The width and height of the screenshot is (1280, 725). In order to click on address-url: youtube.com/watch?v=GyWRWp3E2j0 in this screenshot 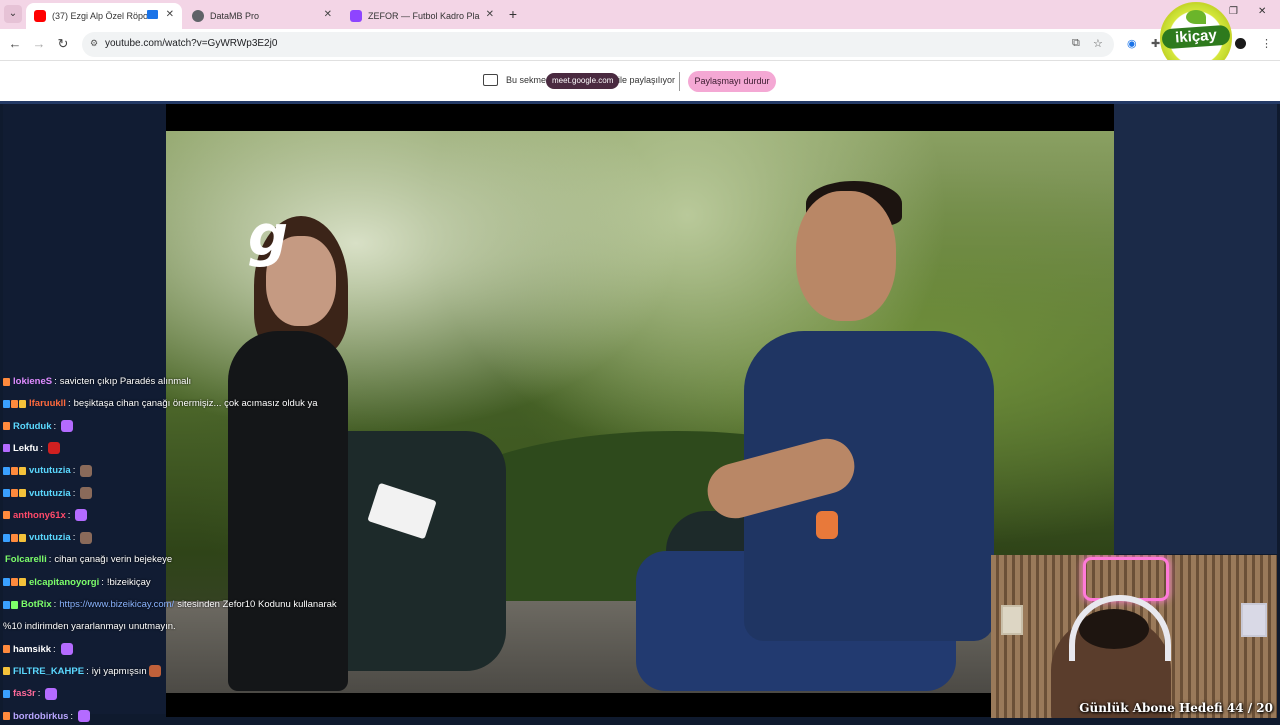, I will do `click(191, 43)`.